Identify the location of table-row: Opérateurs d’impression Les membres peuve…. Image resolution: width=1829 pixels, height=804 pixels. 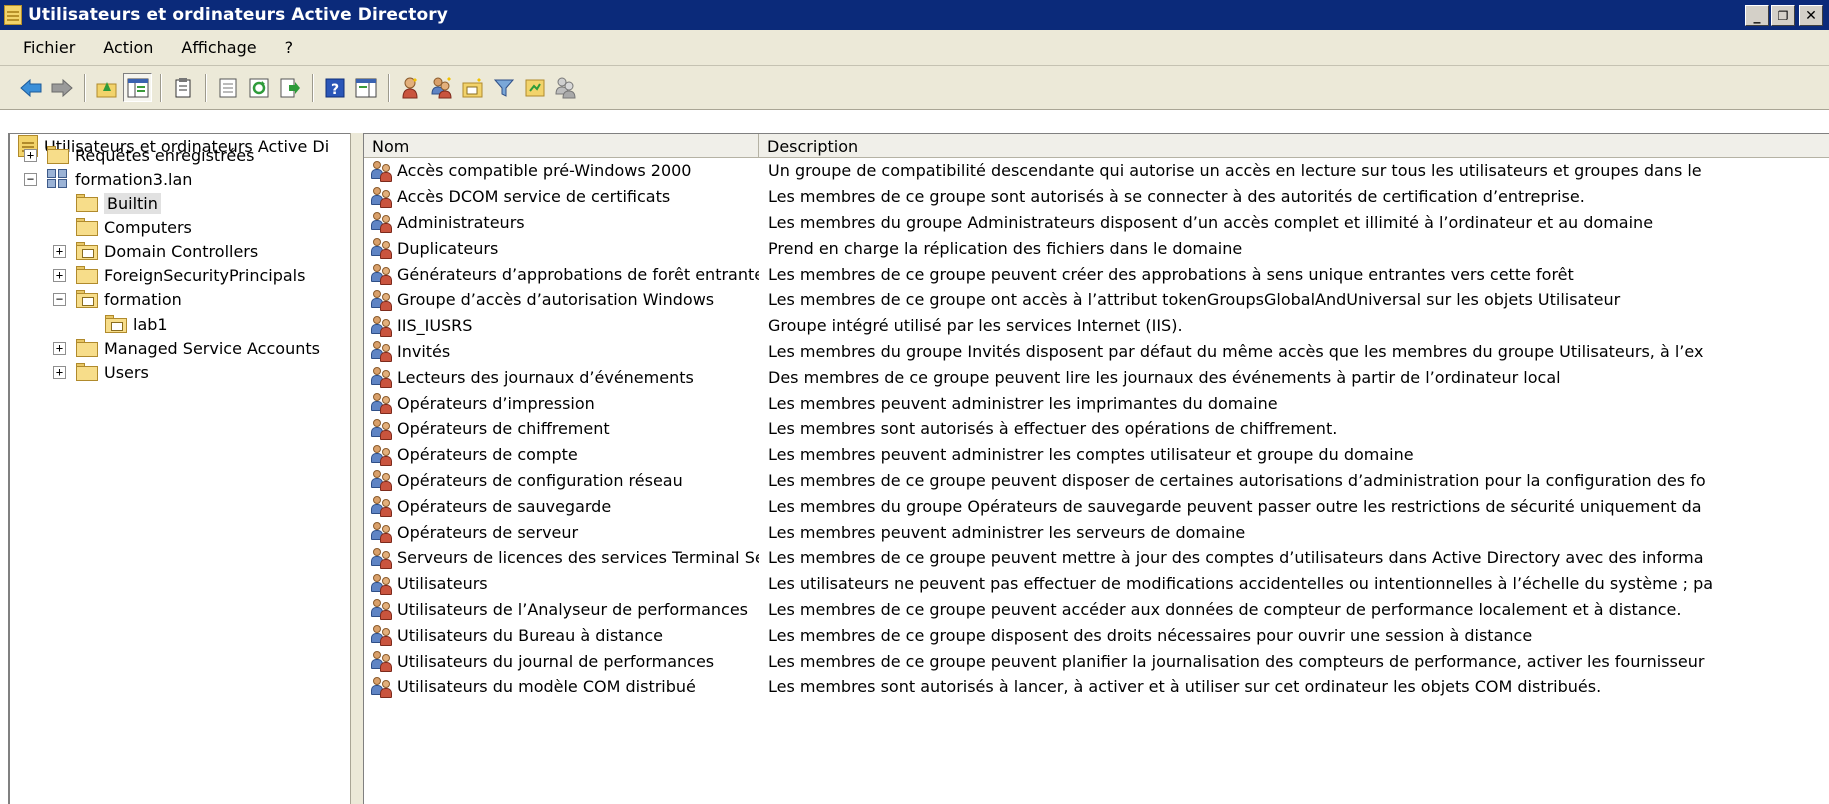
(1096, 403).